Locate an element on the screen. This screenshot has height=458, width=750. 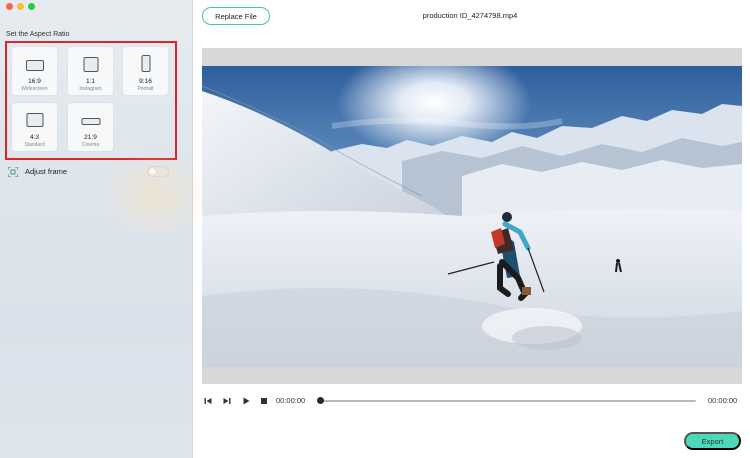
ratio-option-9-16: 9:16 Portrait is located at coordinates (145, 71).